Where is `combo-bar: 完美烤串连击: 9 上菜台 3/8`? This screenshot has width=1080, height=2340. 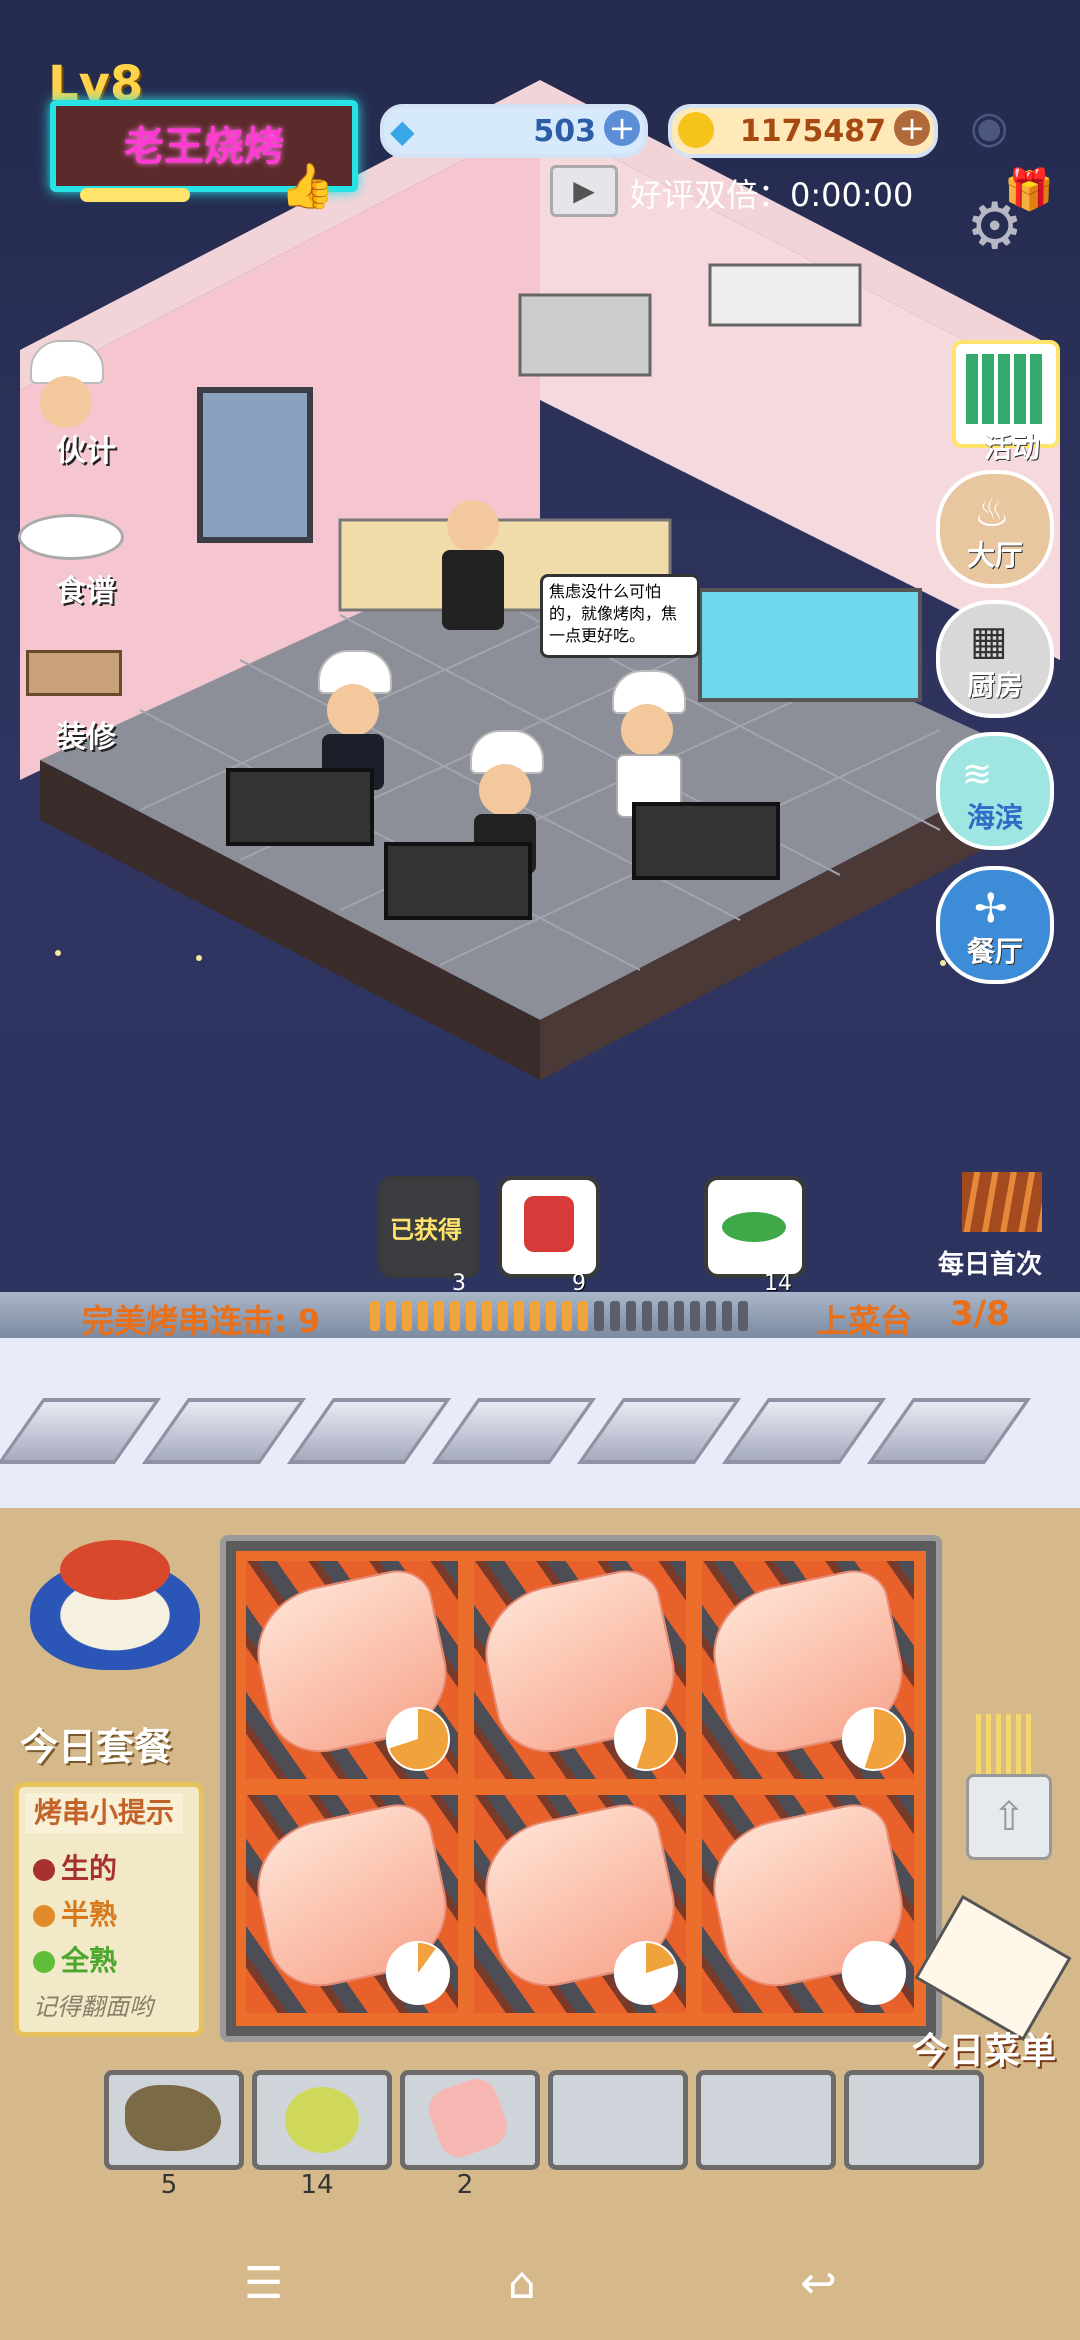
combo-bar: 完美烤串连击: 9 上菜台 3/8 is located at coordinates (540, 1316).